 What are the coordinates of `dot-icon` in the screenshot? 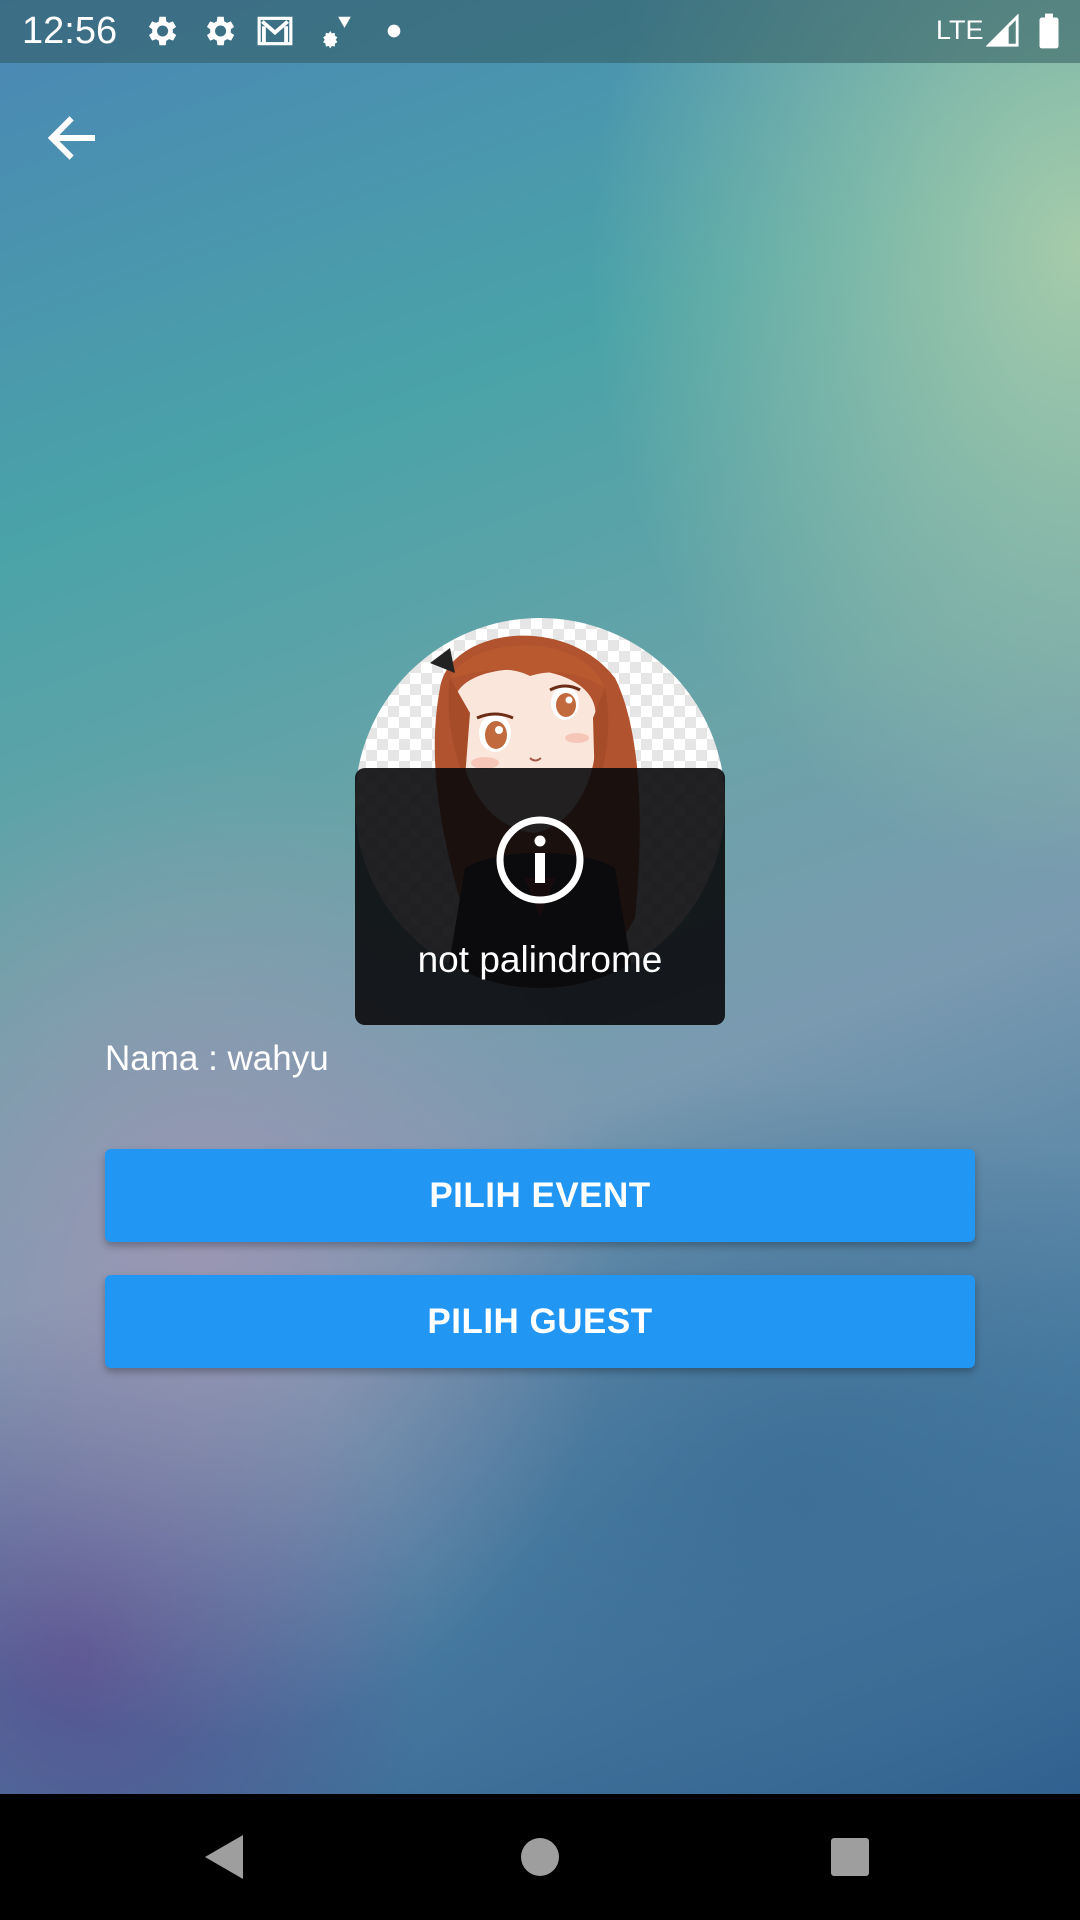 It's located at (394, 31).